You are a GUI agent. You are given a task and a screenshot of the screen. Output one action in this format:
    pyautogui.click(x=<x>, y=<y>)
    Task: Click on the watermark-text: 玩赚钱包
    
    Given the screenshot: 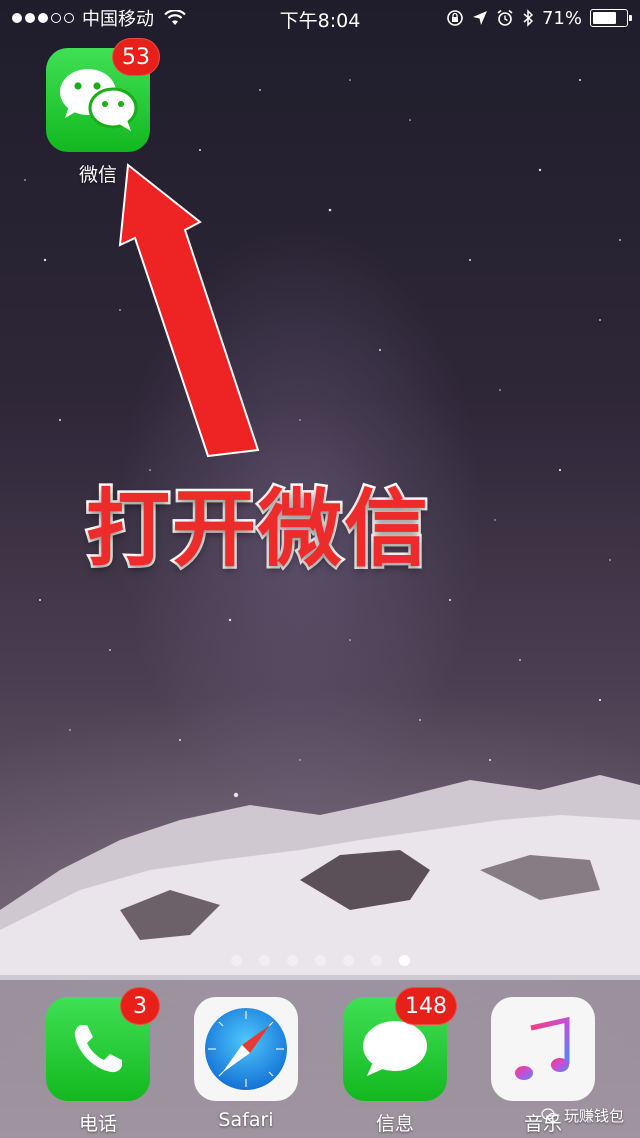 What is the action you would take?
    pyautogui.click(x=593, y=1116)
    